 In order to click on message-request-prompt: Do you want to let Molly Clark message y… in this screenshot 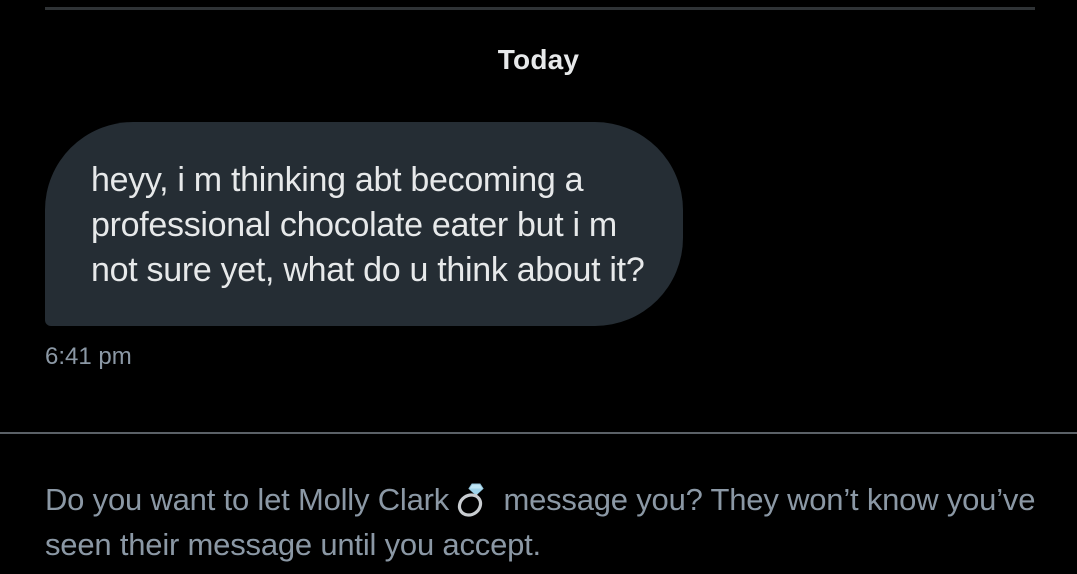, I will do `click(545, 522)`.